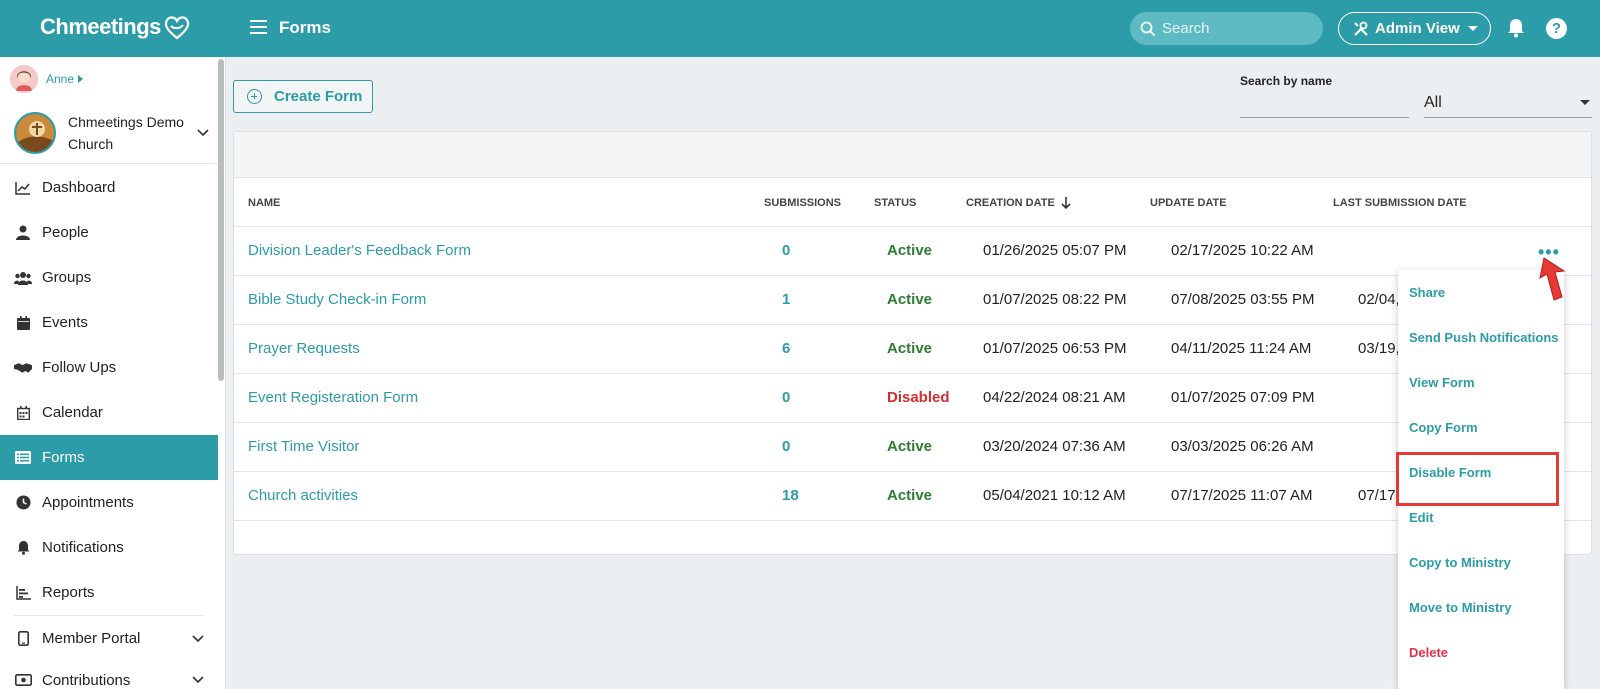  I want to click on menu-item-copy-form: Copy Form, so click(1481, 427).